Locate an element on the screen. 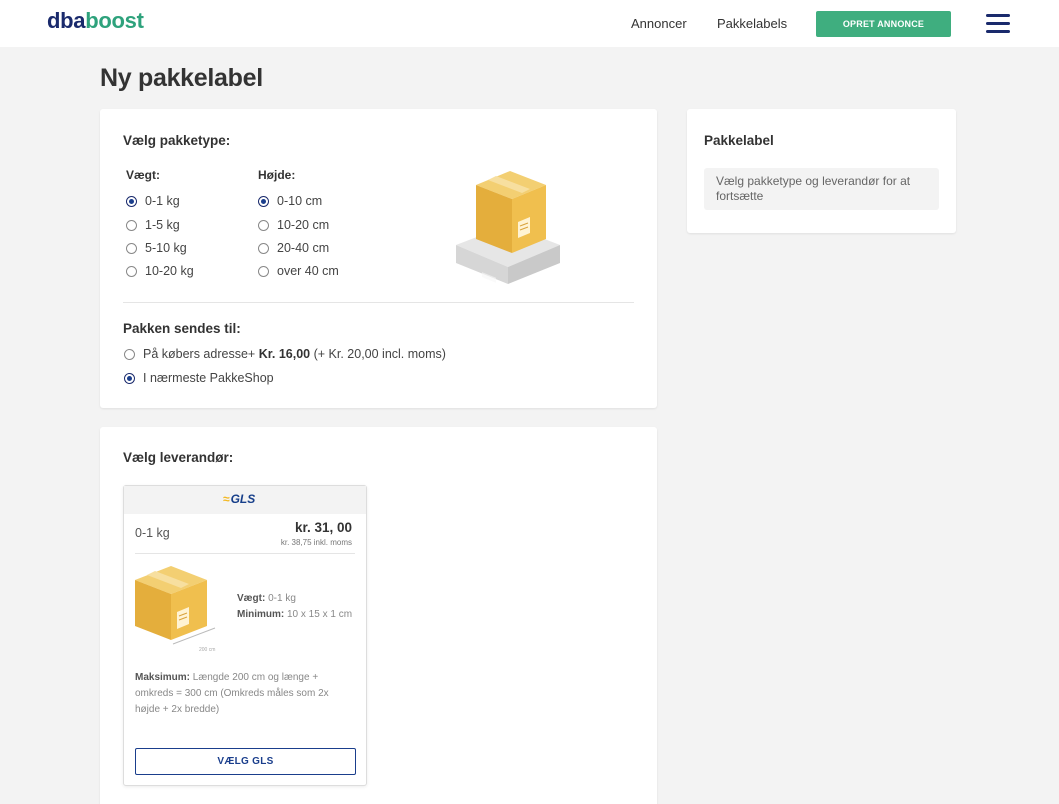 This screenshot has width=1059, height=804. page-title: Ny pakkelabel is located at coordinates (181, 78).